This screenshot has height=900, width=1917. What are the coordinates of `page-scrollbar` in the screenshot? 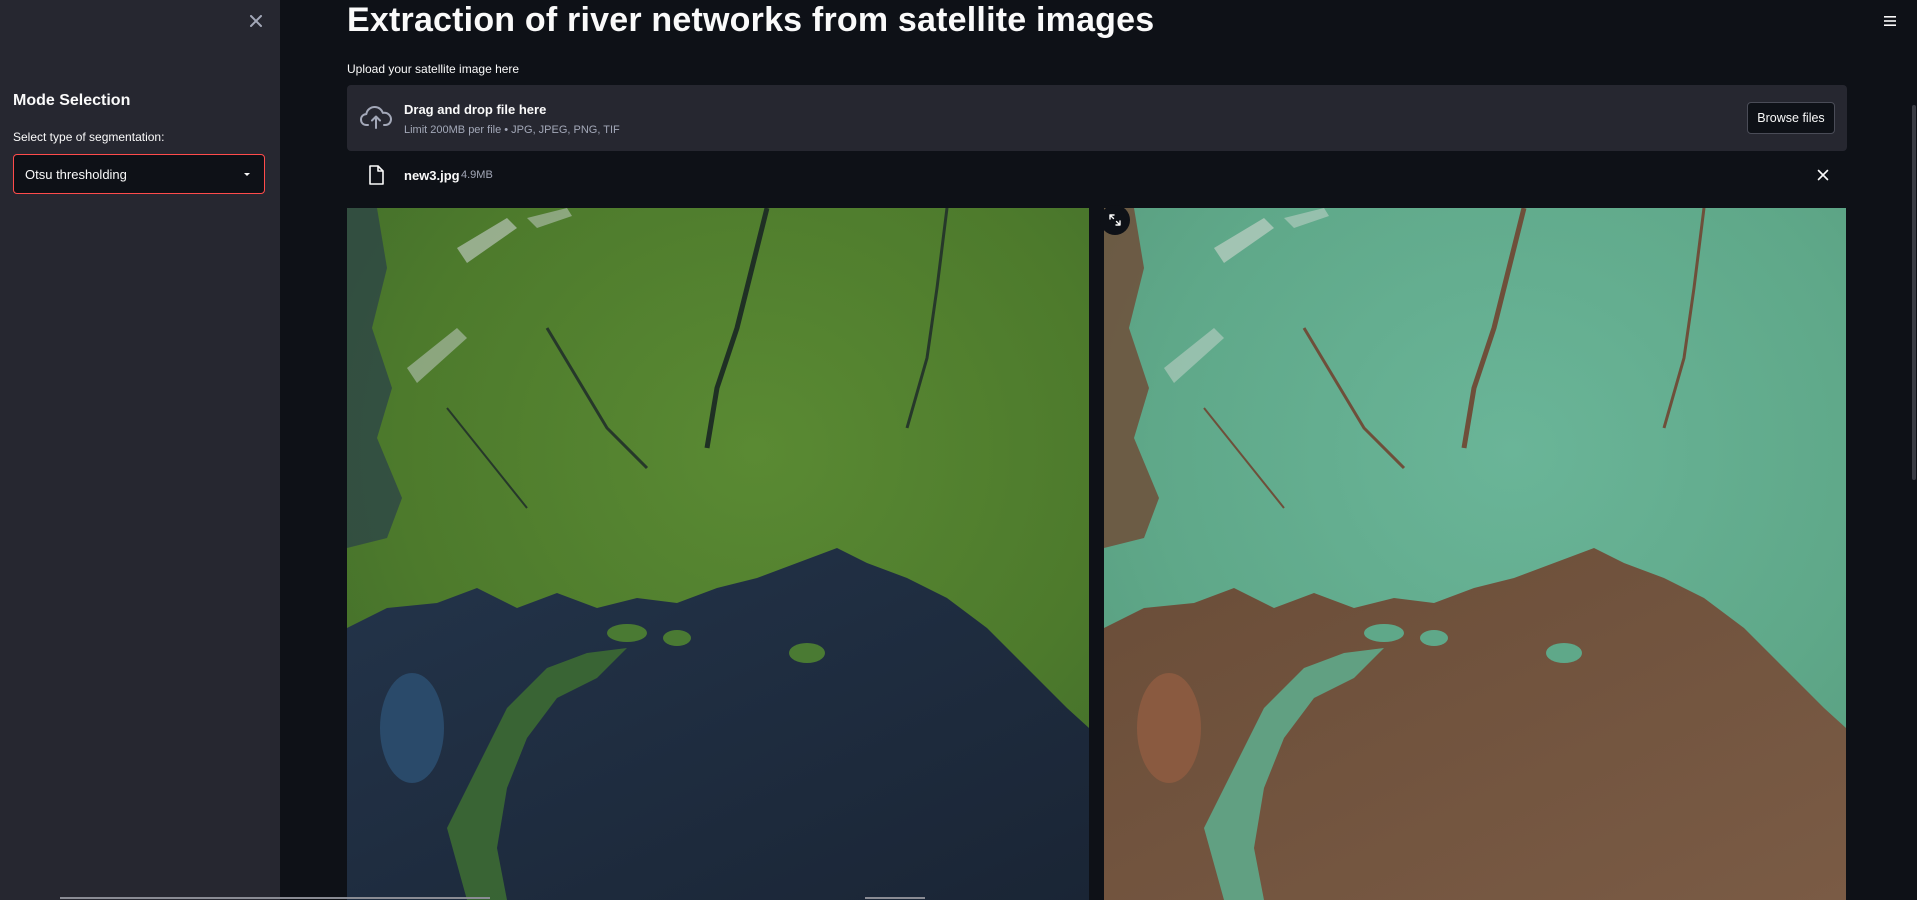 It's located at (1914, 292).